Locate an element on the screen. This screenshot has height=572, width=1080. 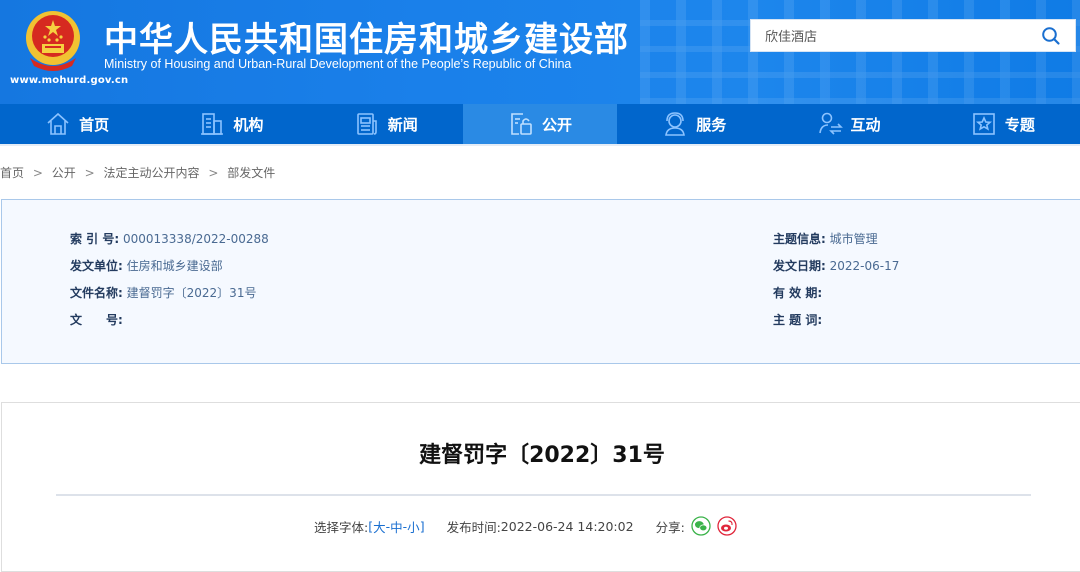
info-issuing-unit: 发文单位: 住房和城乡建设部 is located at coordinates (146, 265).